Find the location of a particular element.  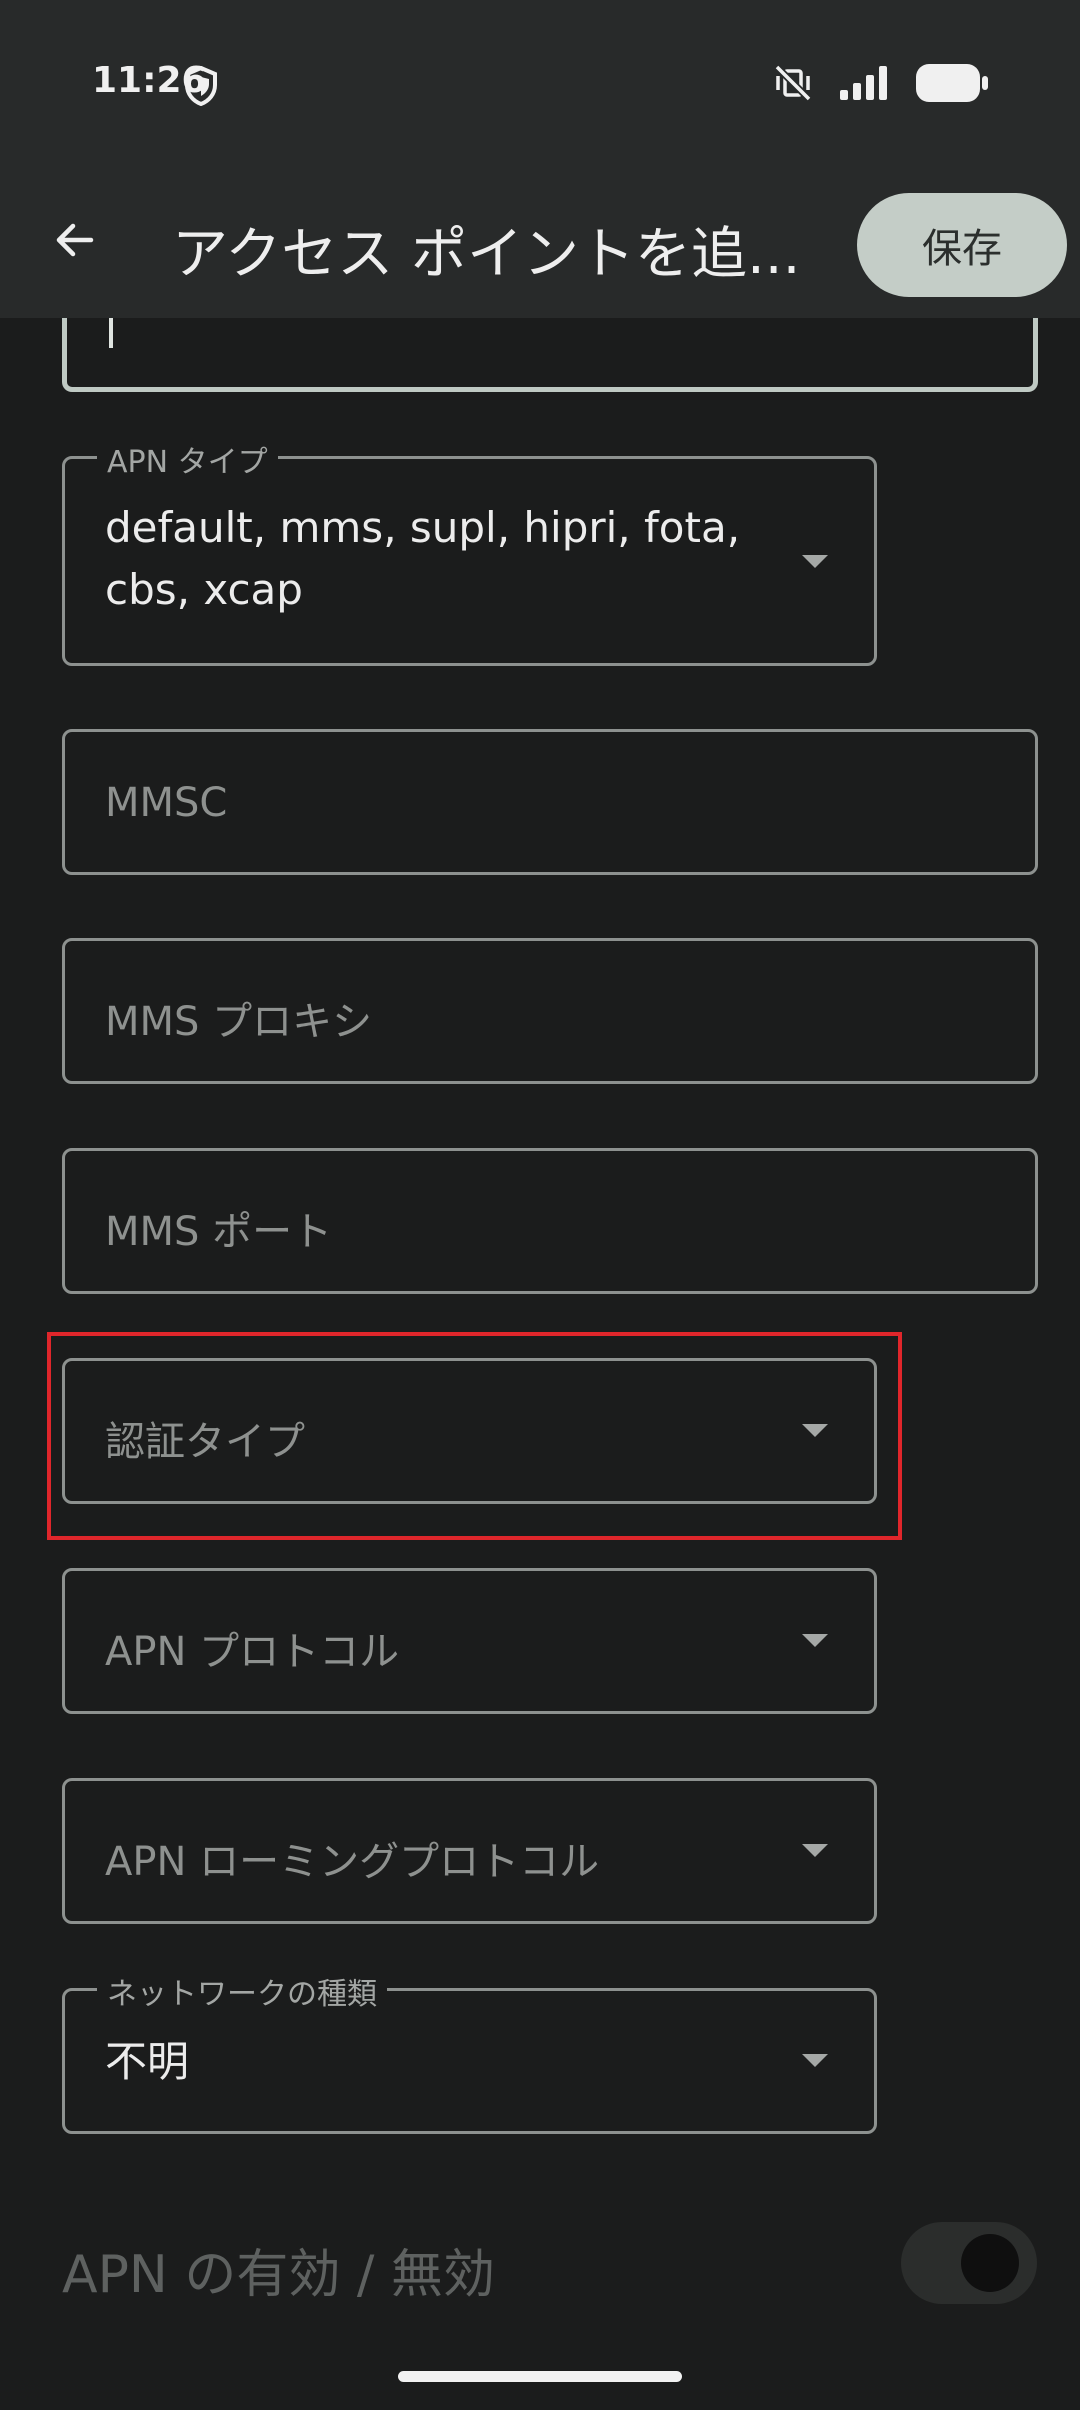

network-type-value: 不明 is located at coordinates (147, 2061).